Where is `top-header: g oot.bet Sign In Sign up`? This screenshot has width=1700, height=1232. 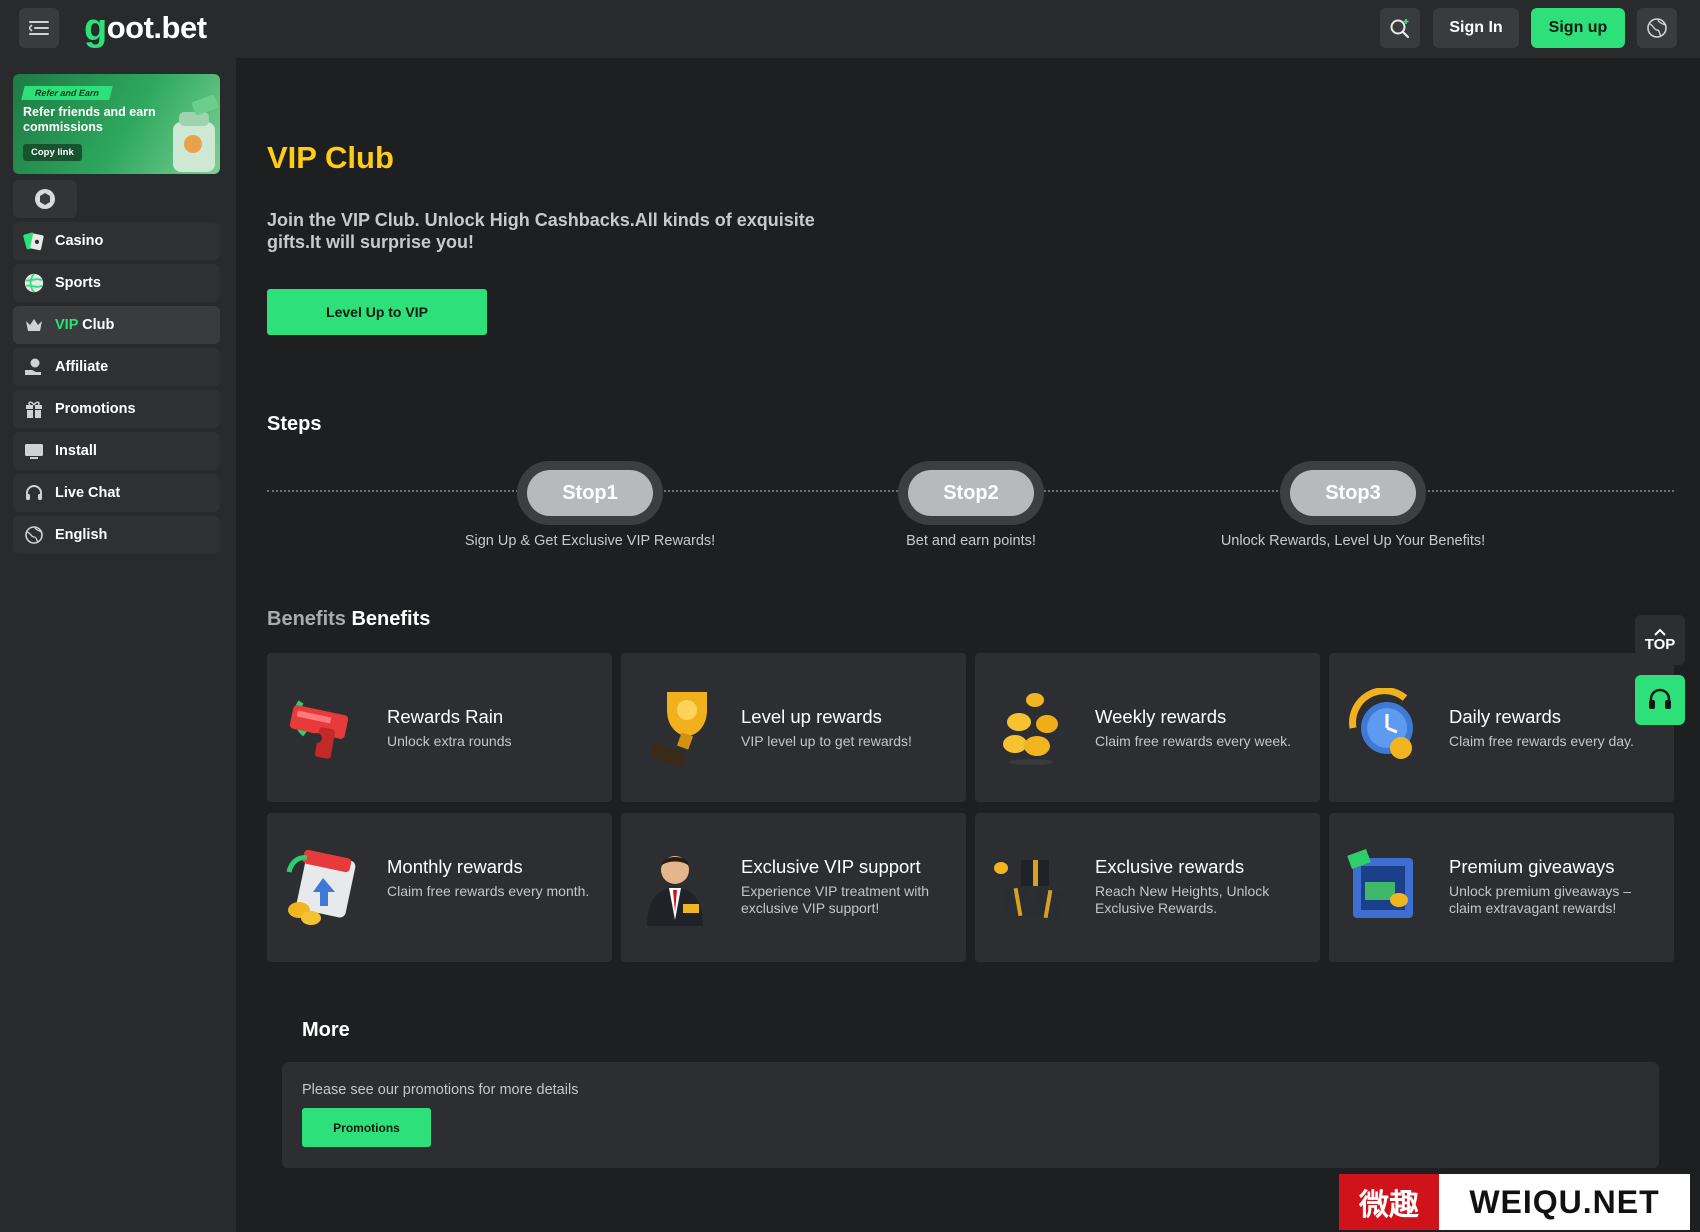
top-header: g oot.bet Sign In Sign up is located at coordinates (850, 29).